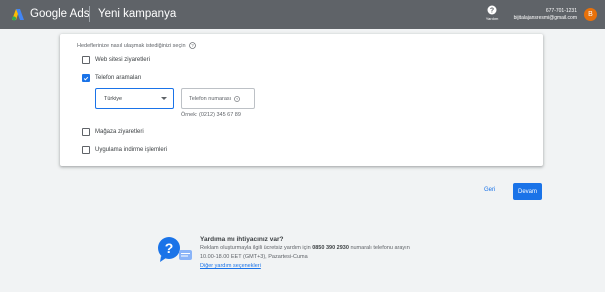 The height and width of the screenshot is (292, 605). What do you see at coordinates (18, 14) in the screenshot?
I see `google-ads-logo-icon` at bounding box center [18, 14].